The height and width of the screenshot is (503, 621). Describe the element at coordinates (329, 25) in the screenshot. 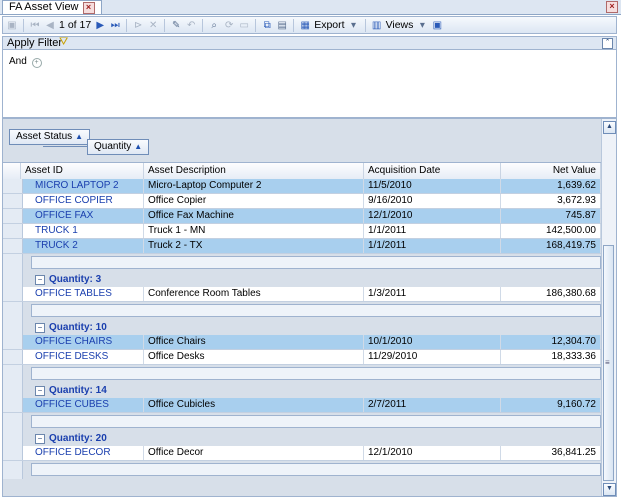

I see `export-button: Export` at that location.